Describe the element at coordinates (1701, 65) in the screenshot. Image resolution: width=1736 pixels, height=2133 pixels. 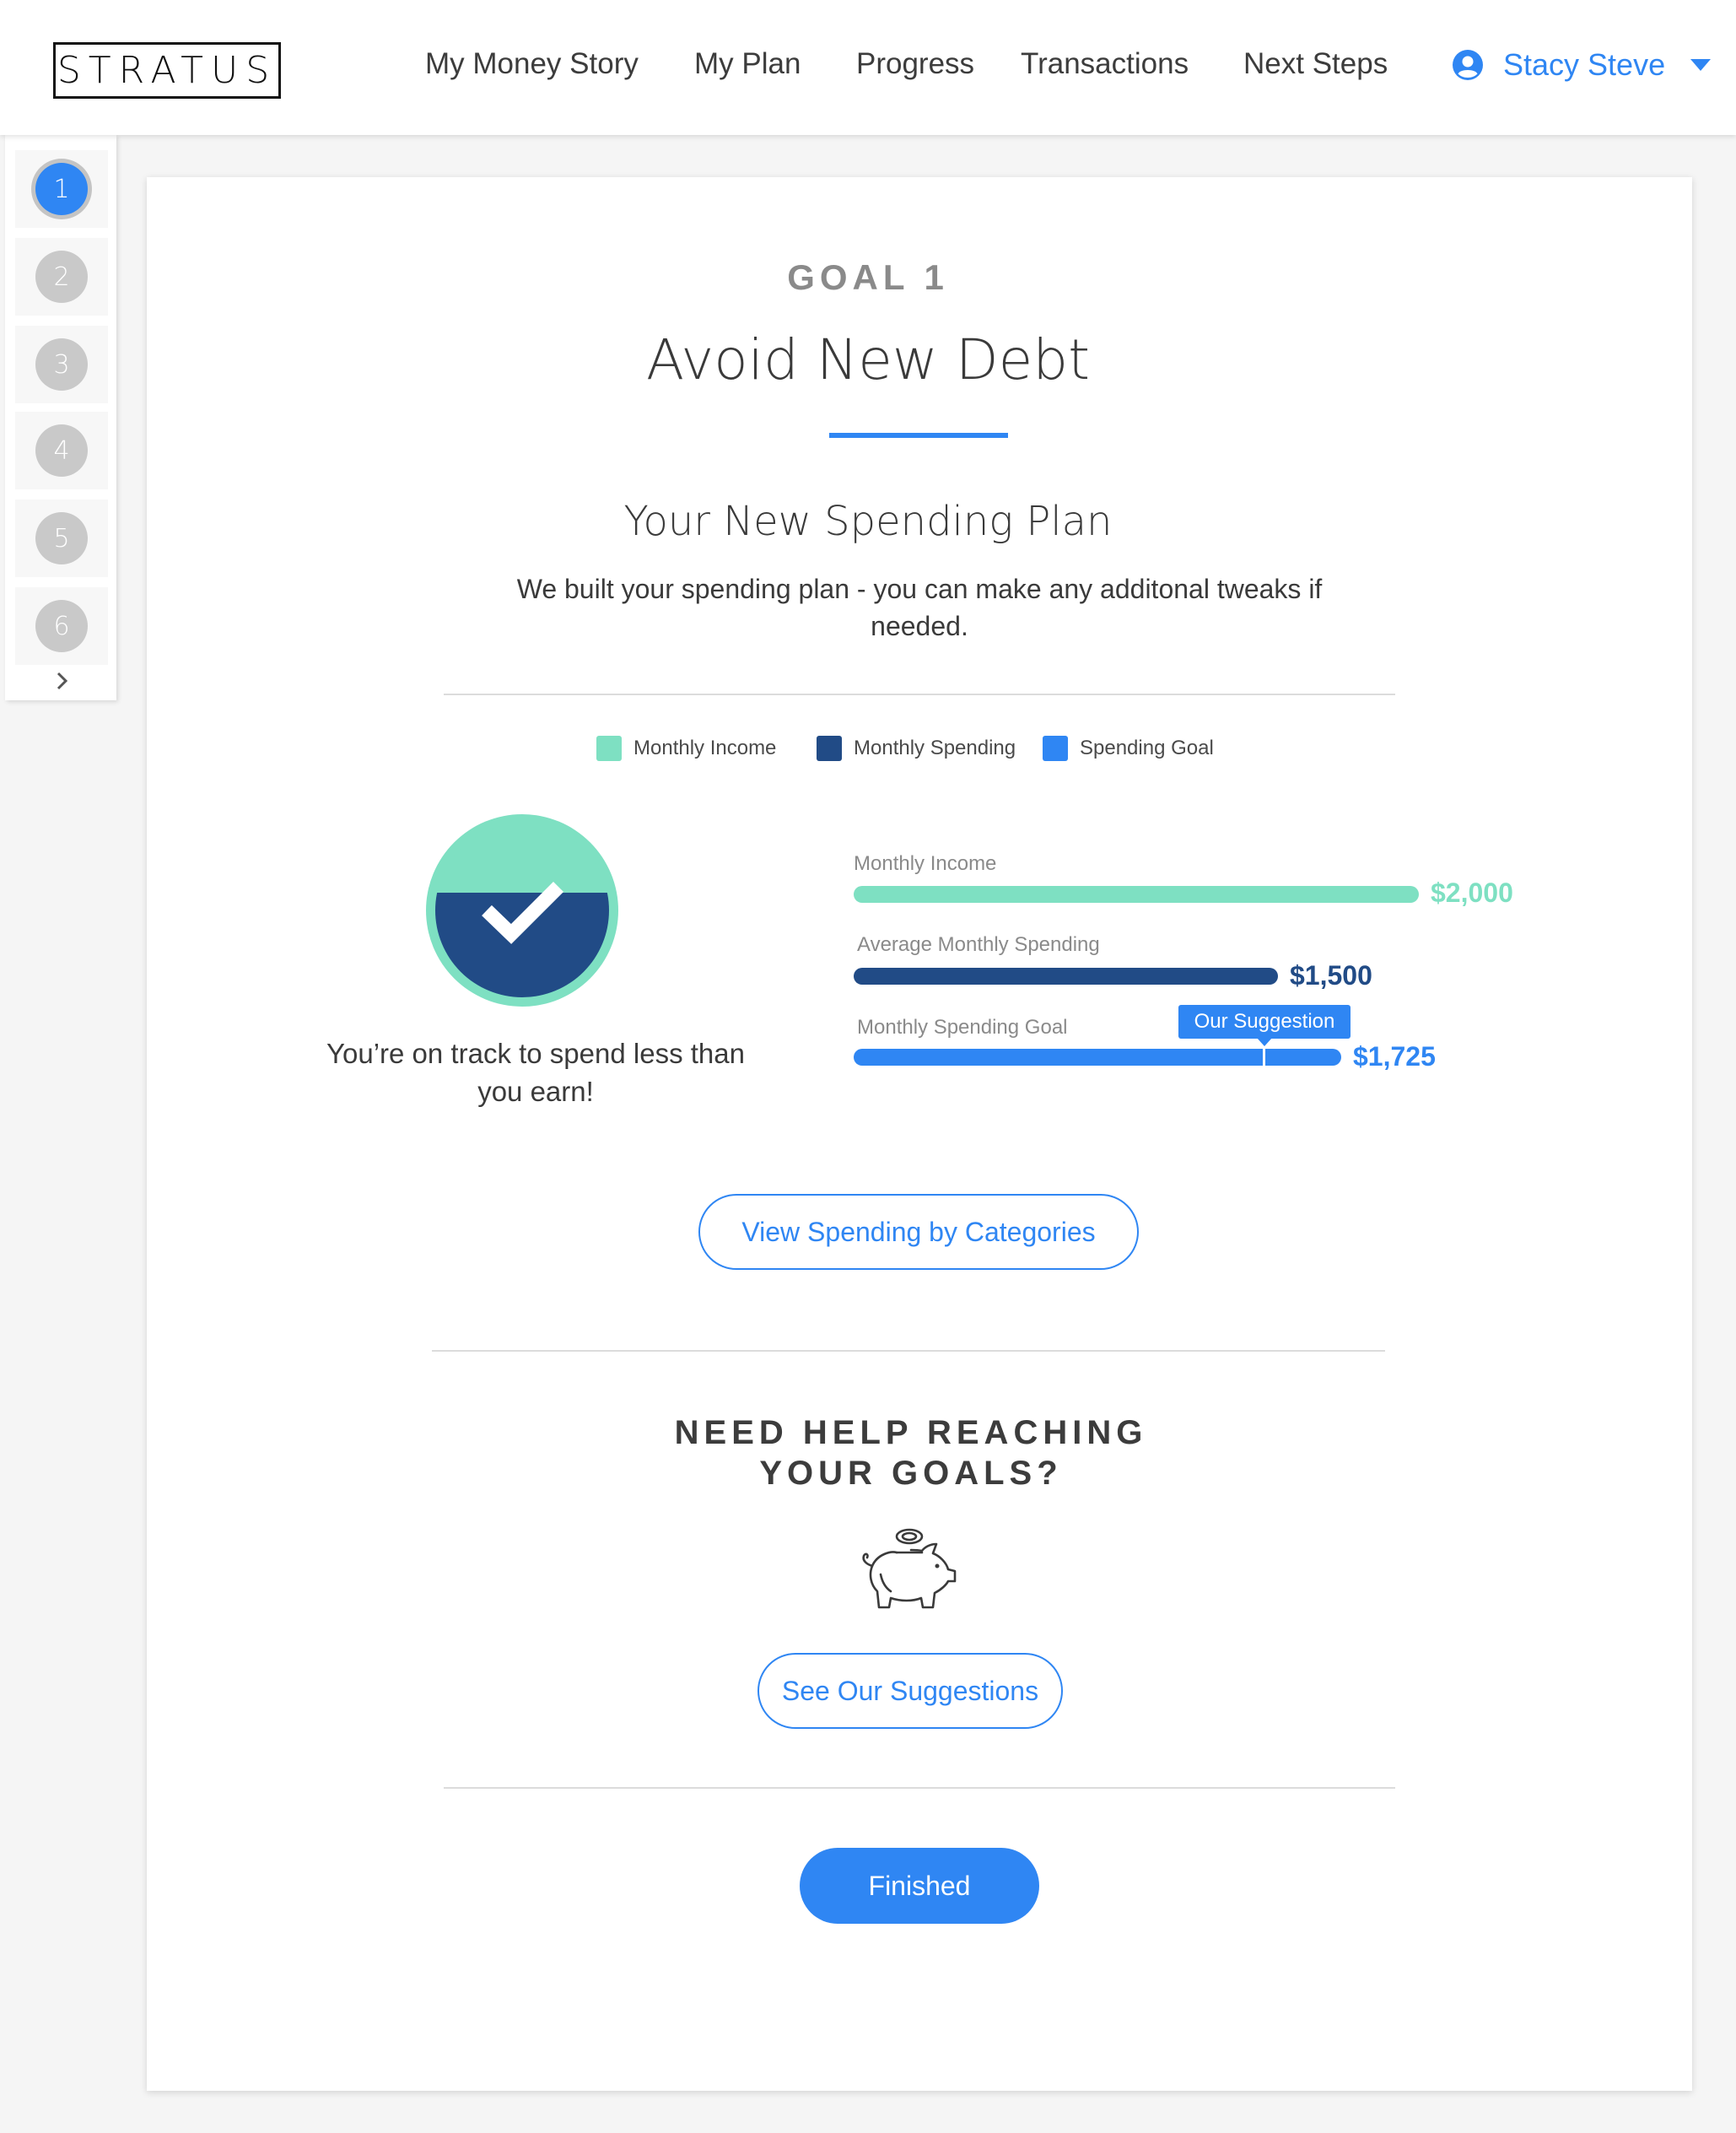
I see `caret-down-icon` at that location.